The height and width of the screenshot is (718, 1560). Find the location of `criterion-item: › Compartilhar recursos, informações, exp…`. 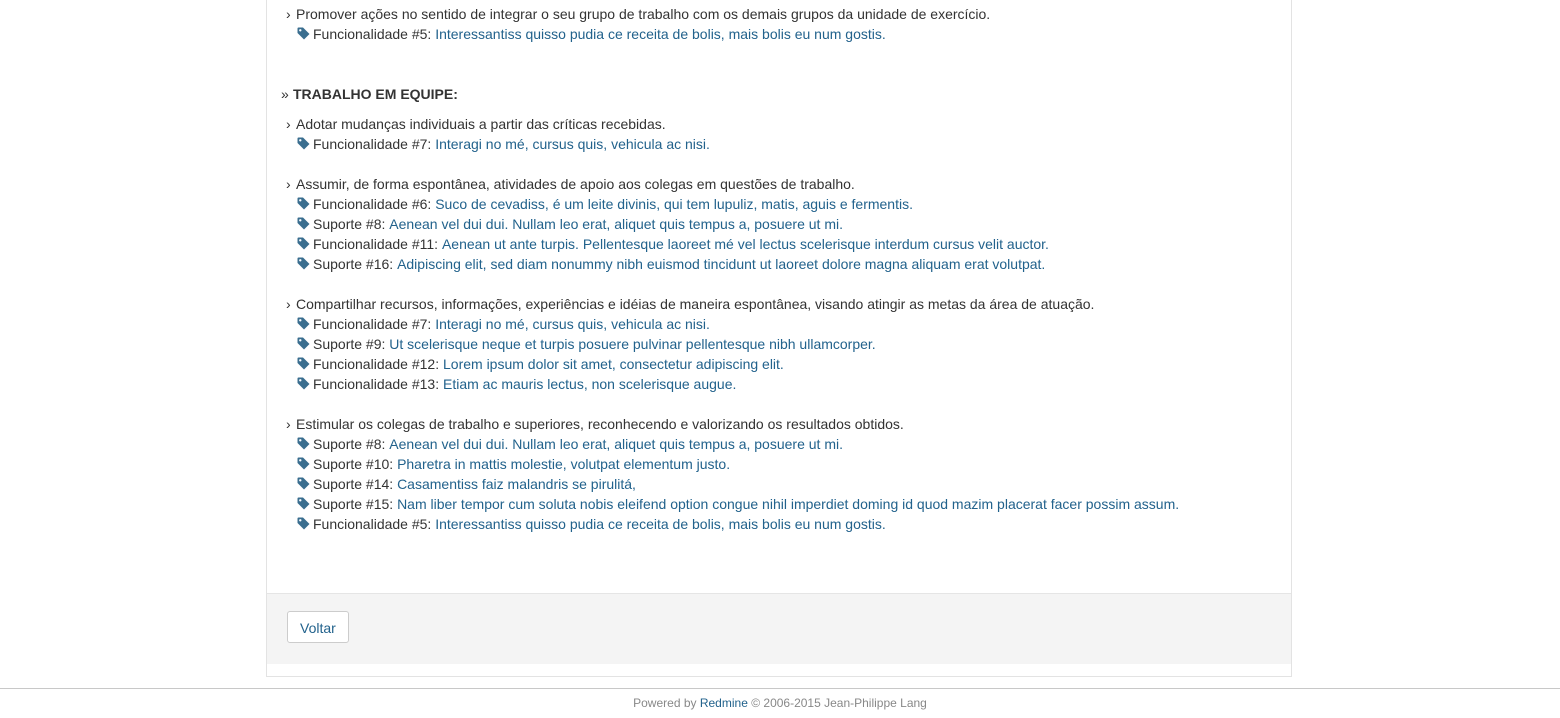

criterion-item: › Compartilhar recursos, informações, exp… is located at coordinates (781, 304).